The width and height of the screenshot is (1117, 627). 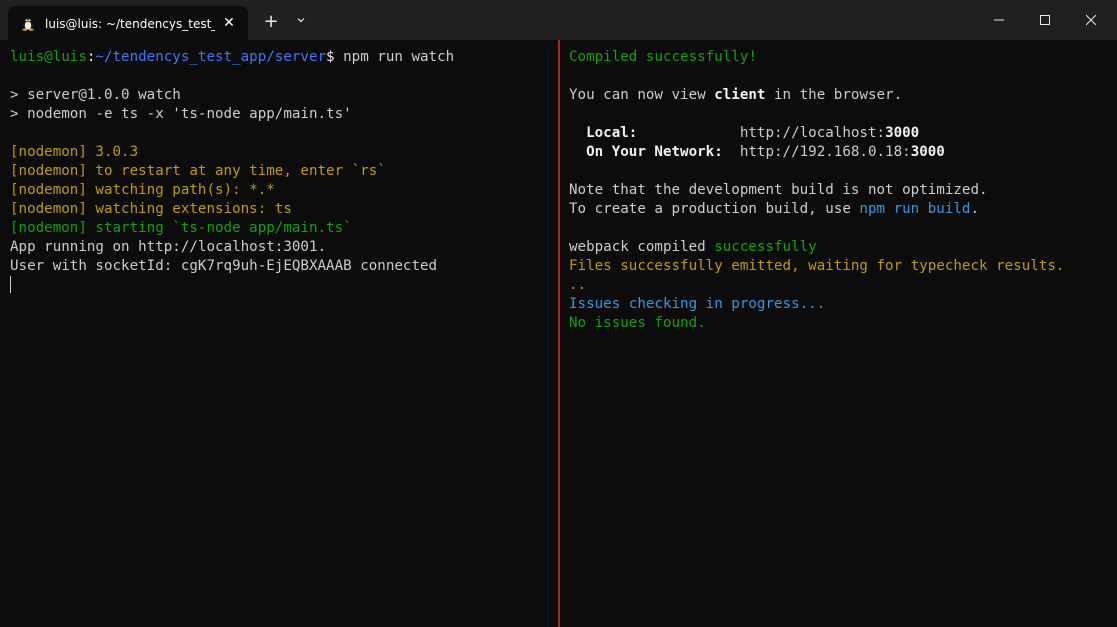 I want to click on note-prefix: To create a production build, use, so click(x=714, y=209).